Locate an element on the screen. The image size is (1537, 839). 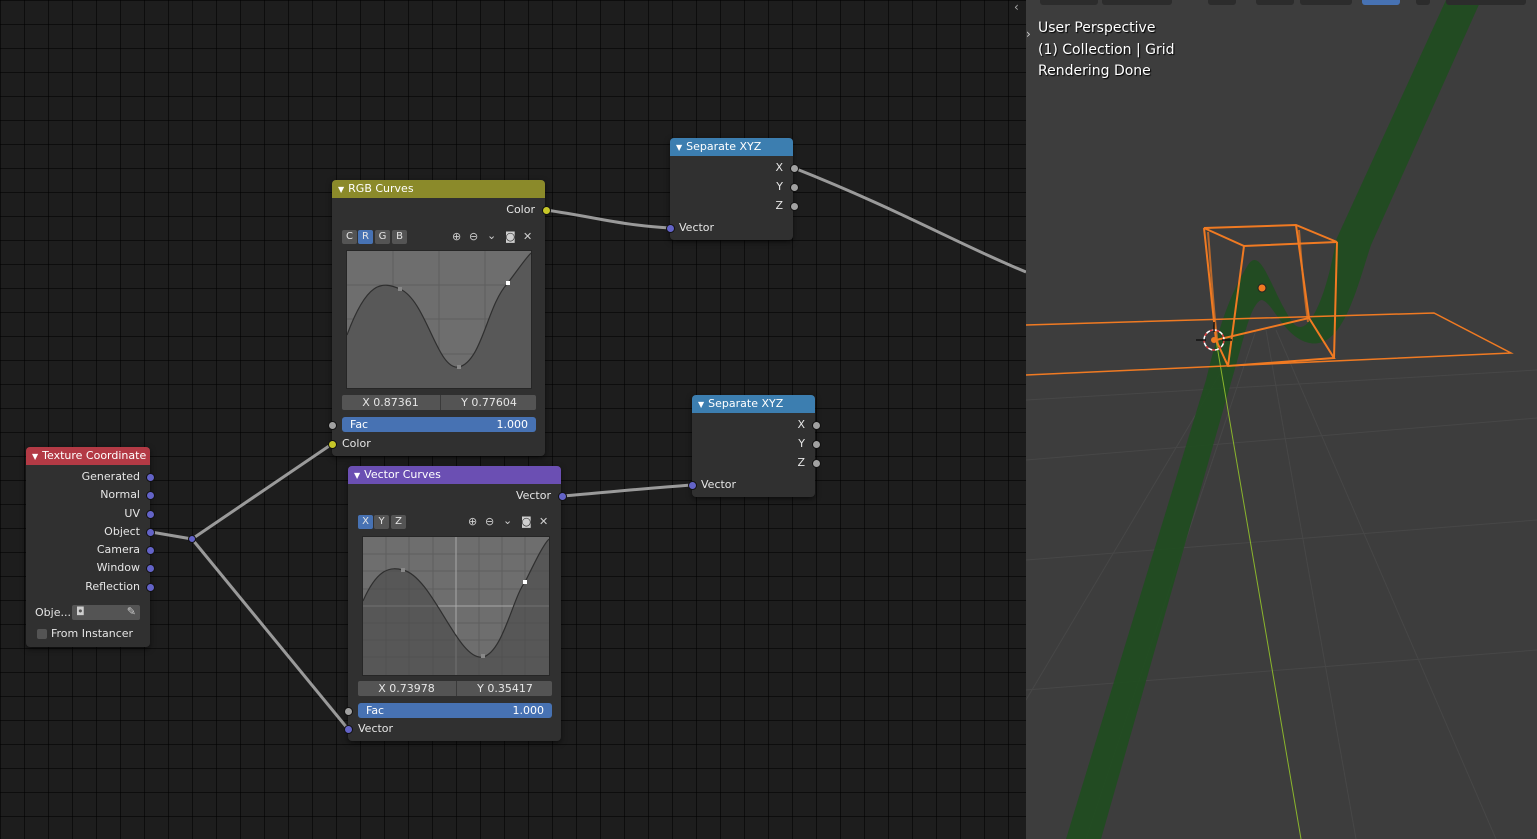
chevron-right-icon: › is located at coordinates (1028, 34).